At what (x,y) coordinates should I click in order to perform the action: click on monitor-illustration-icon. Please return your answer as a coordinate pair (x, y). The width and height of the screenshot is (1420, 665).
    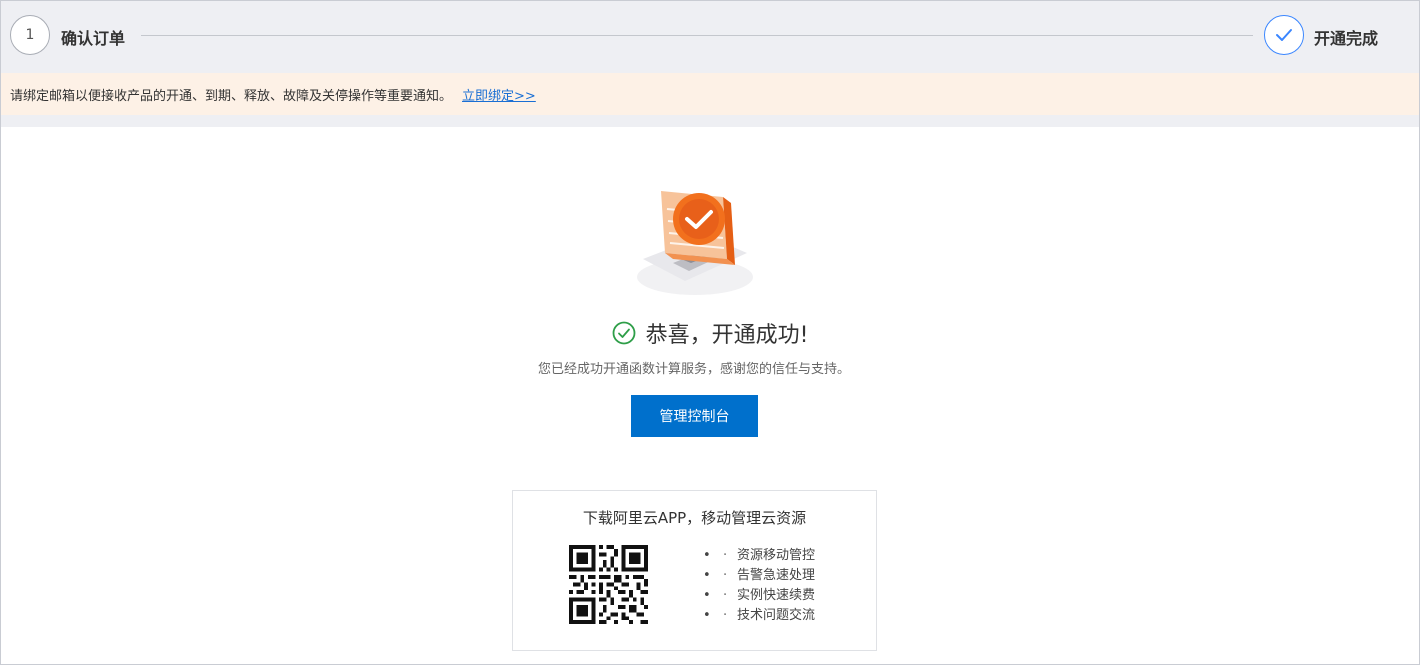
    Looking at the image, I should click on (695, 243).